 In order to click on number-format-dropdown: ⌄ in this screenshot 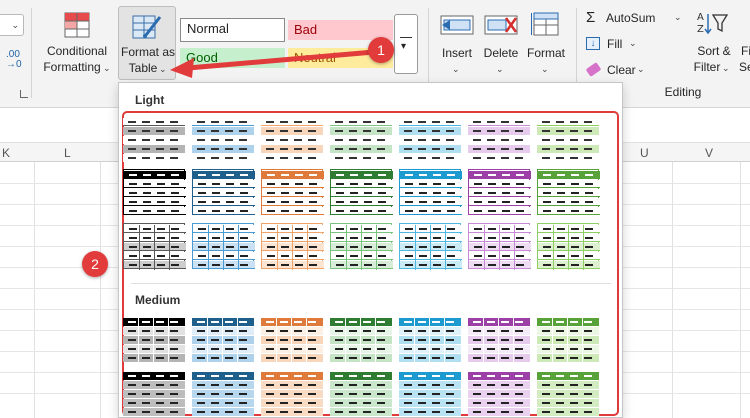, I will do `click(12, 25)`.